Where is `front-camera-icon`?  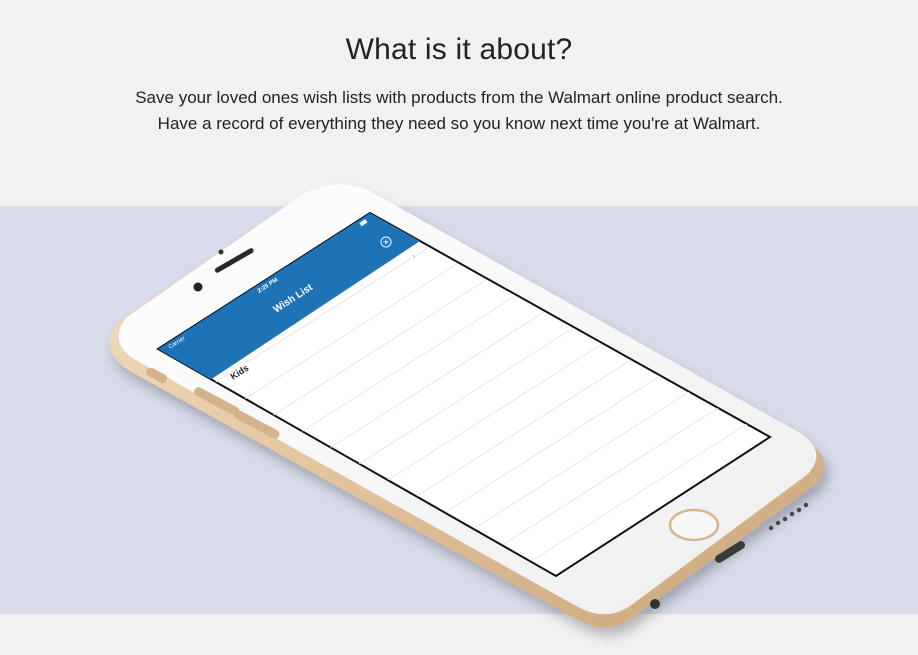 front-camera-icon is located at coordinates (198, 287).